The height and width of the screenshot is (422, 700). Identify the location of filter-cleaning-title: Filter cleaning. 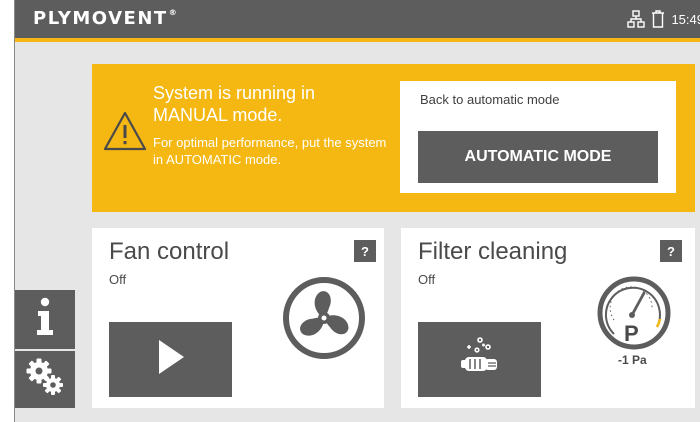
(493, 251).